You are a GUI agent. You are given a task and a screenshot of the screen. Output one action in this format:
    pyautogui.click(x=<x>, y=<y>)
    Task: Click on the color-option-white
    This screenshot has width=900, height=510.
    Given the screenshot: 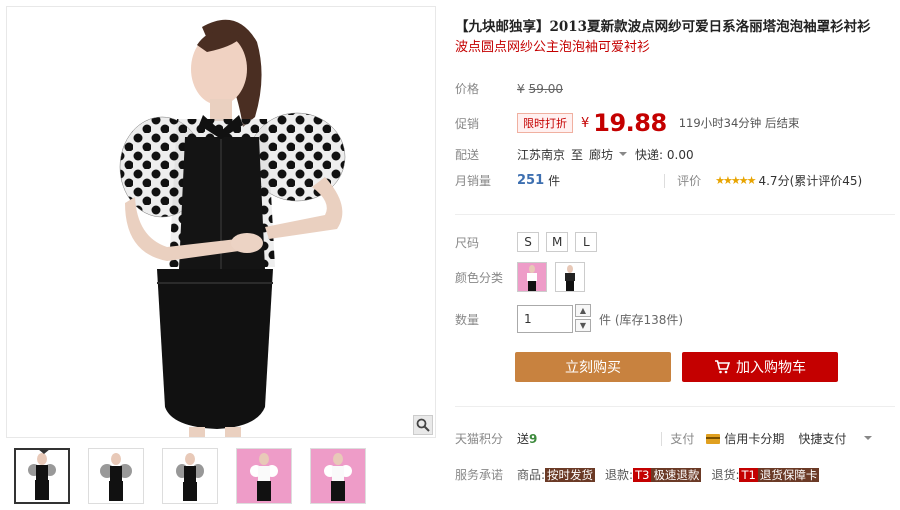 What is the action you would take?
    pyautogui.click(x=532, y=277)
    